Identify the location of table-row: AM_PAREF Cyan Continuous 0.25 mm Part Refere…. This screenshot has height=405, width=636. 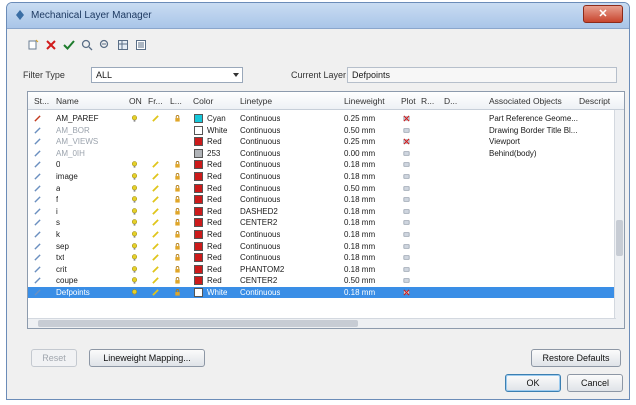
(322, 118).